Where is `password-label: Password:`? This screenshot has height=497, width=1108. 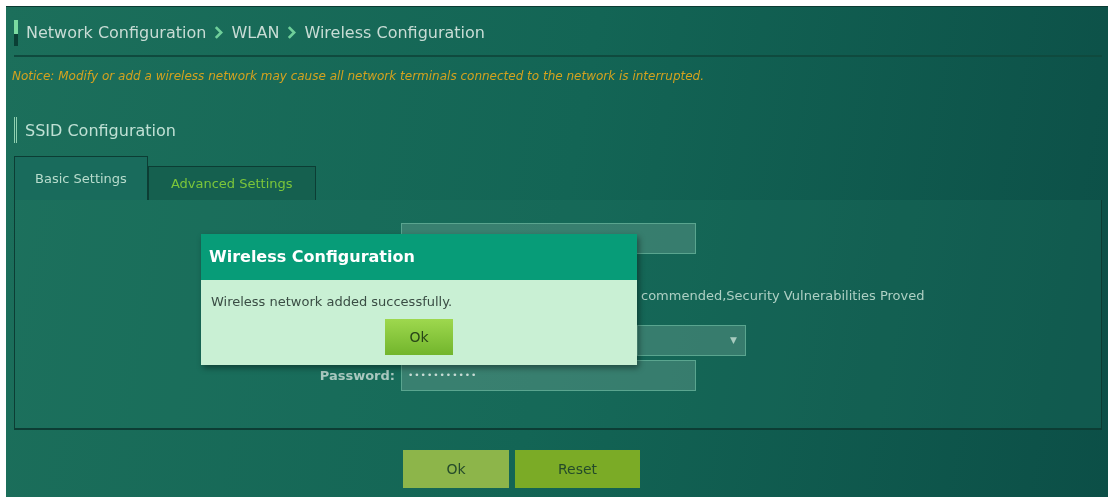
password-label: Password: is located at coordinates (357, 375).